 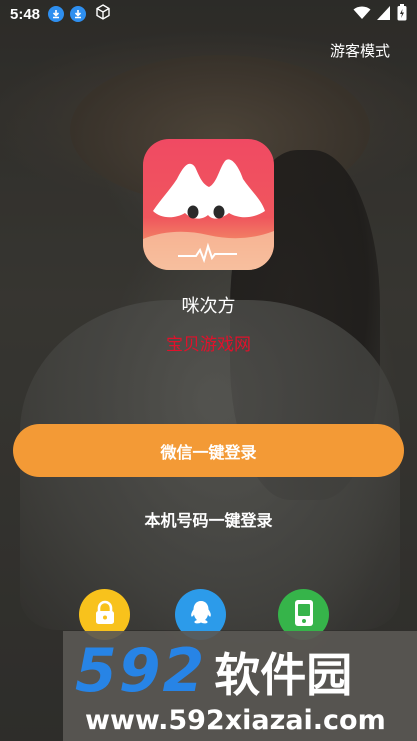 I want to click on status-bar: 5:48, so click(x=208, y=14).